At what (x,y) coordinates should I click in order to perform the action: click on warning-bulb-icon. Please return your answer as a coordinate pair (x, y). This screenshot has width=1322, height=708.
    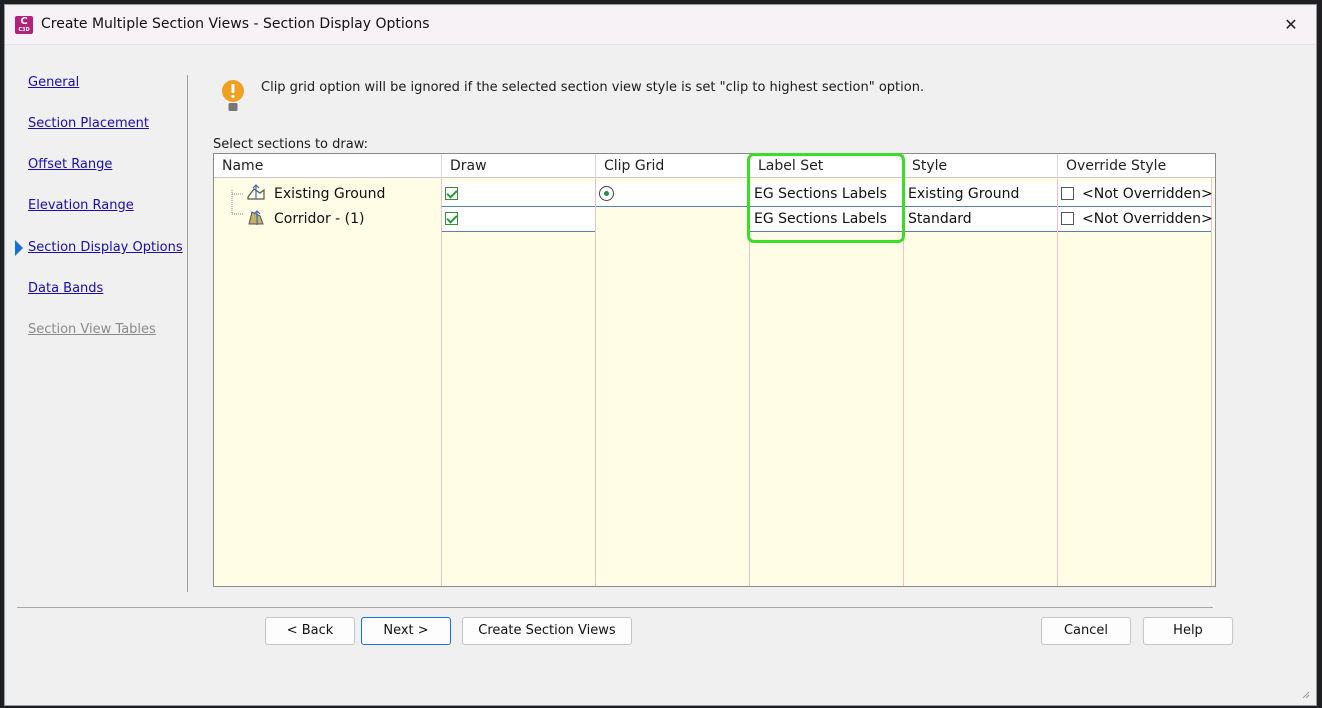
    Looking at the image, I should click on (233, 97).